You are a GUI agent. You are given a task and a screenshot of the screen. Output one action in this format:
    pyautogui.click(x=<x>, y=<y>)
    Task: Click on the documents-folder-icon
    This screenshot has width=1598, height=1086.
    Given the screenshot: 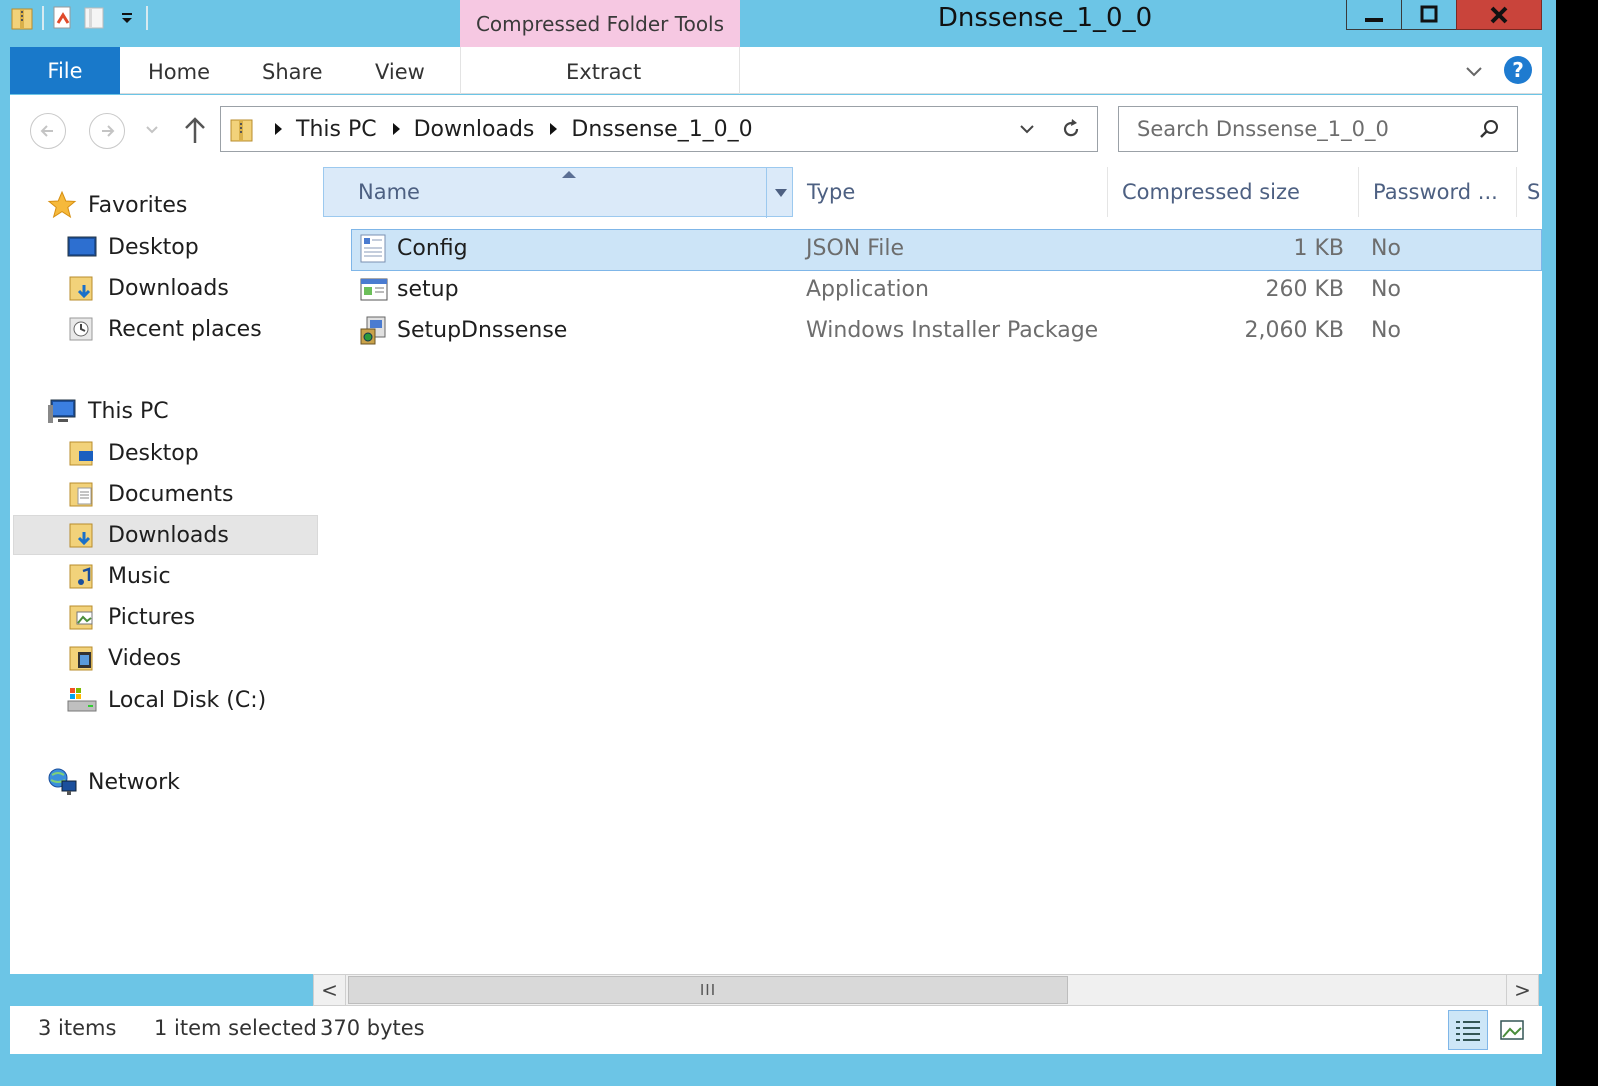 What is the action you would take?
    pyautogui.click(x=82, y=494)
    